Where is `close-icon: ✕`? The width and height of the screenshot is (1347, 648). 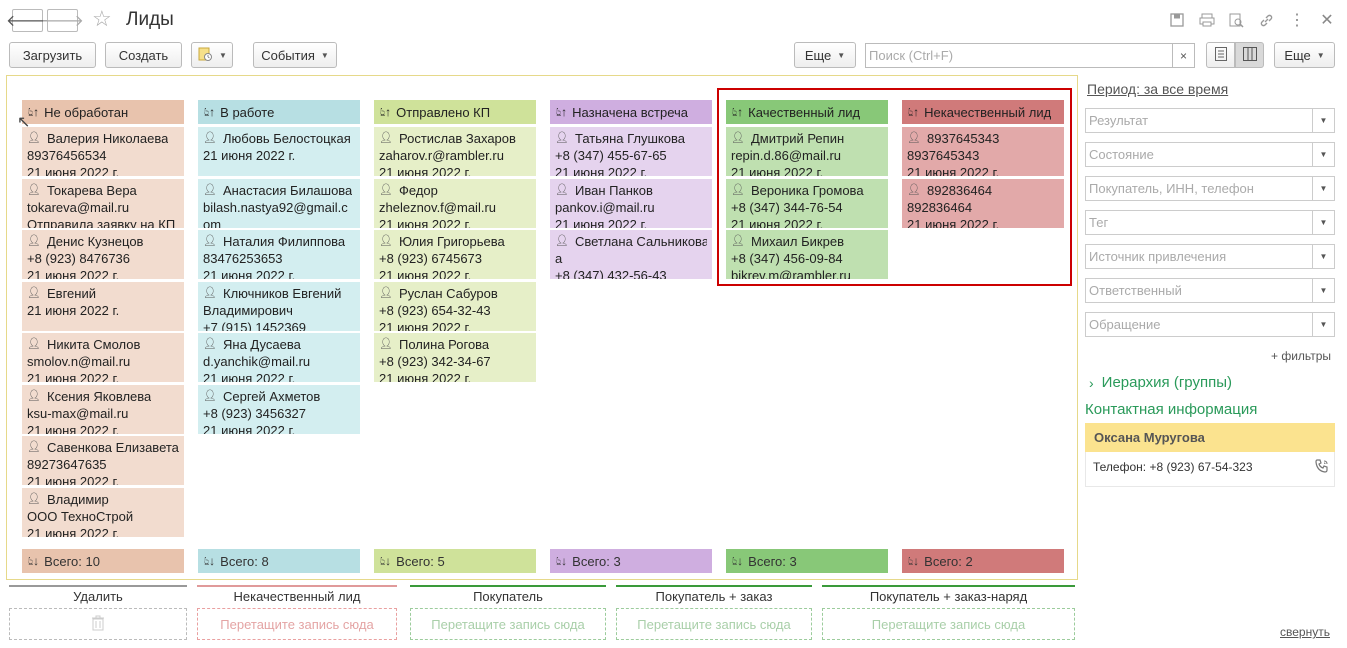
close-icon: ✕ is located at coordinates (1327, 20).